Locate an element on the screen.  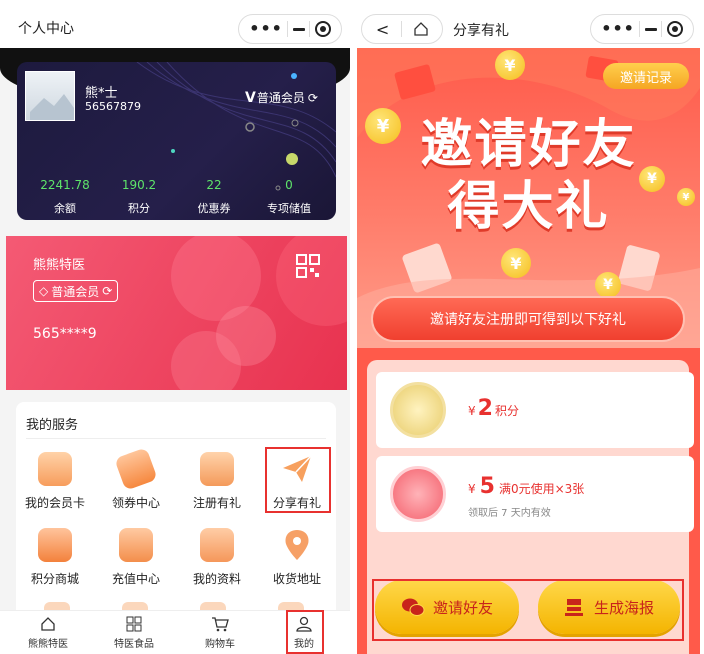
grid-icon is located at coordinates (134, 624).